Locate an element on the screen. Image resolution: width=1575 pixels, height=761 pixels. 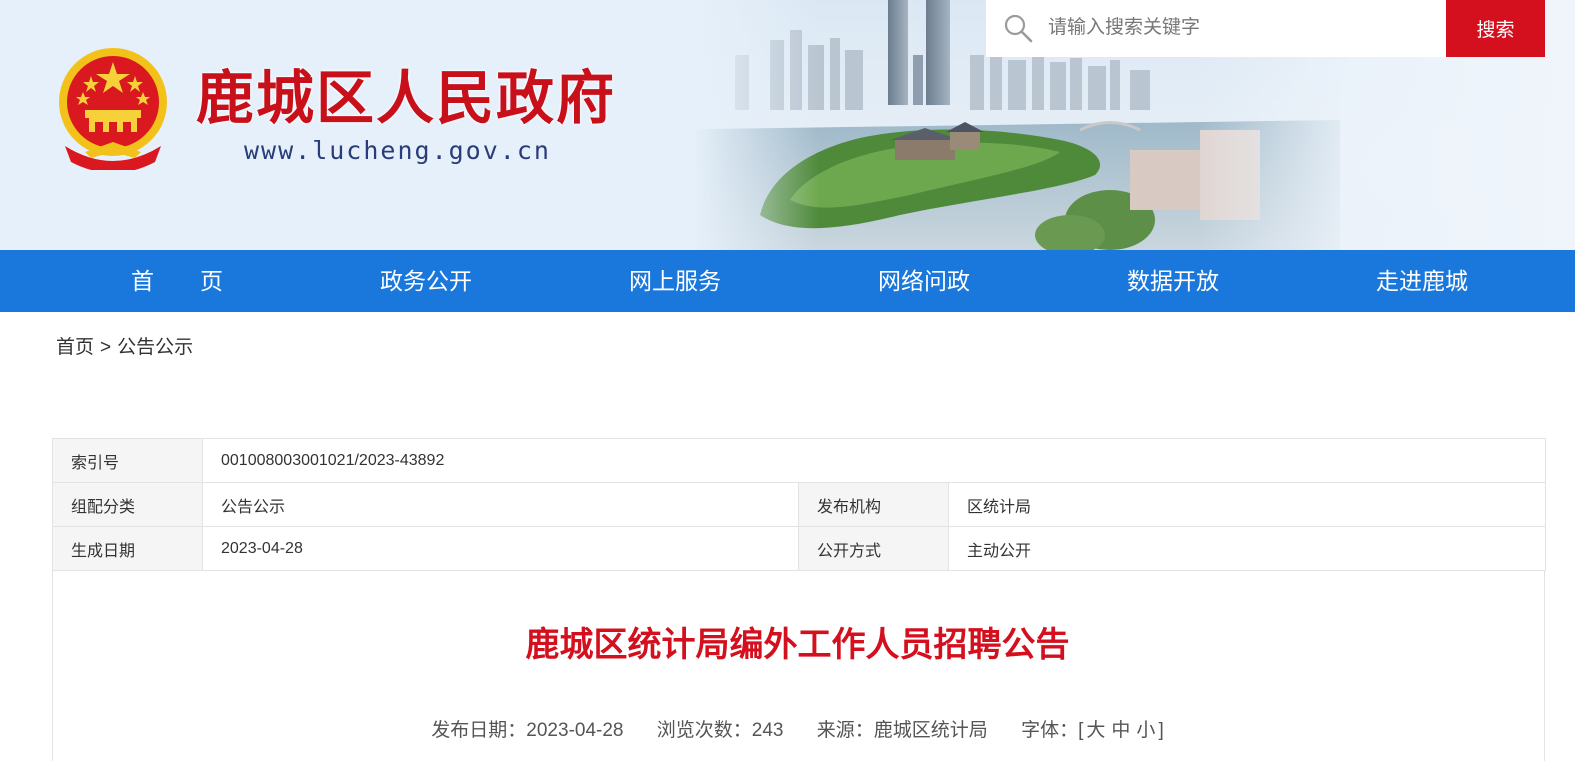
nav-item-online-inquiry: 网络问政 is located at coordinates (924, 281).